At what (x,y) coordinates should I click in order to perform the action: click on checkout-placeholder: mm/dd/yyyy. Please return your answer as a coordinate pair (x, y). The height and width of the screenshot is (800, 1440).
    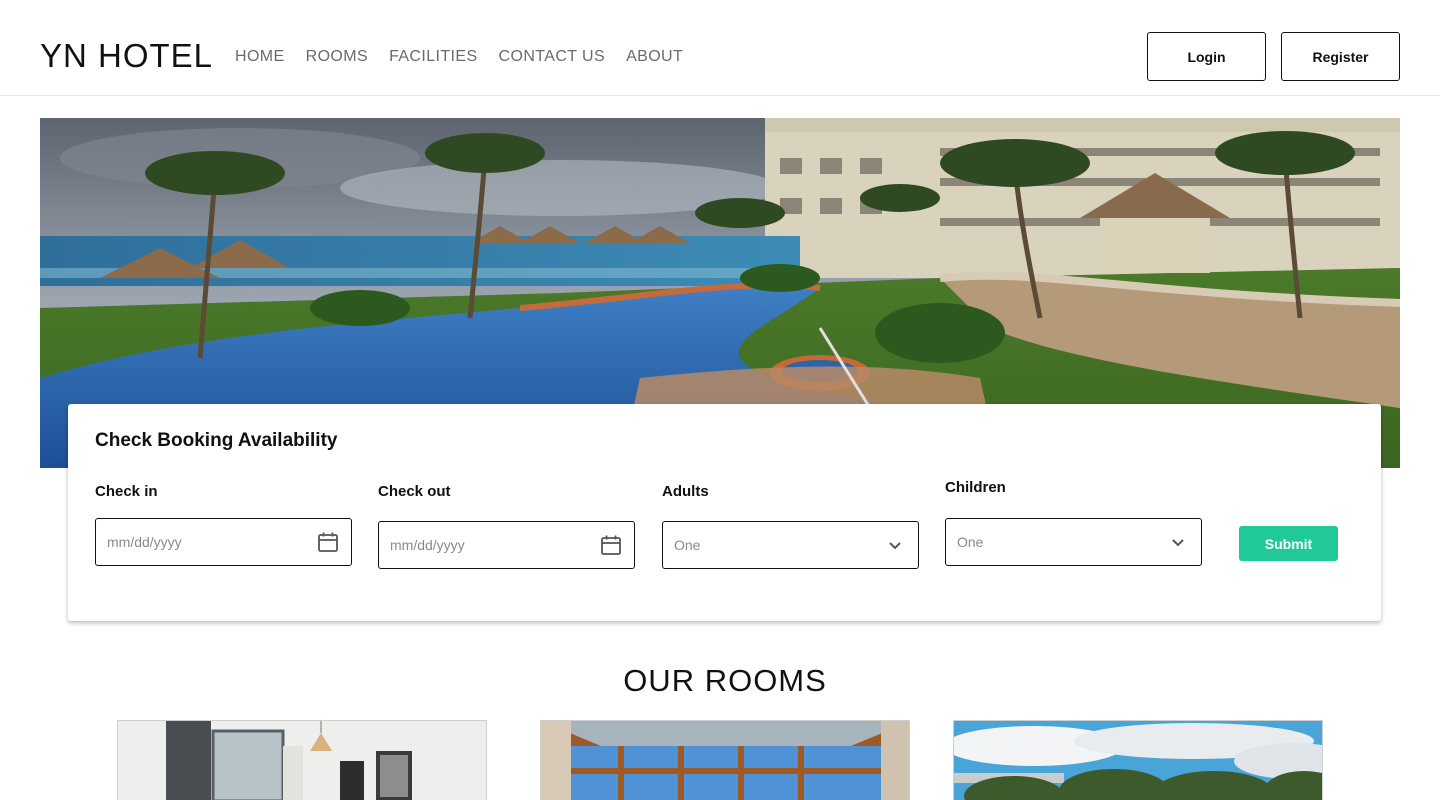
    Looking at the image, I should click on (427, 545).